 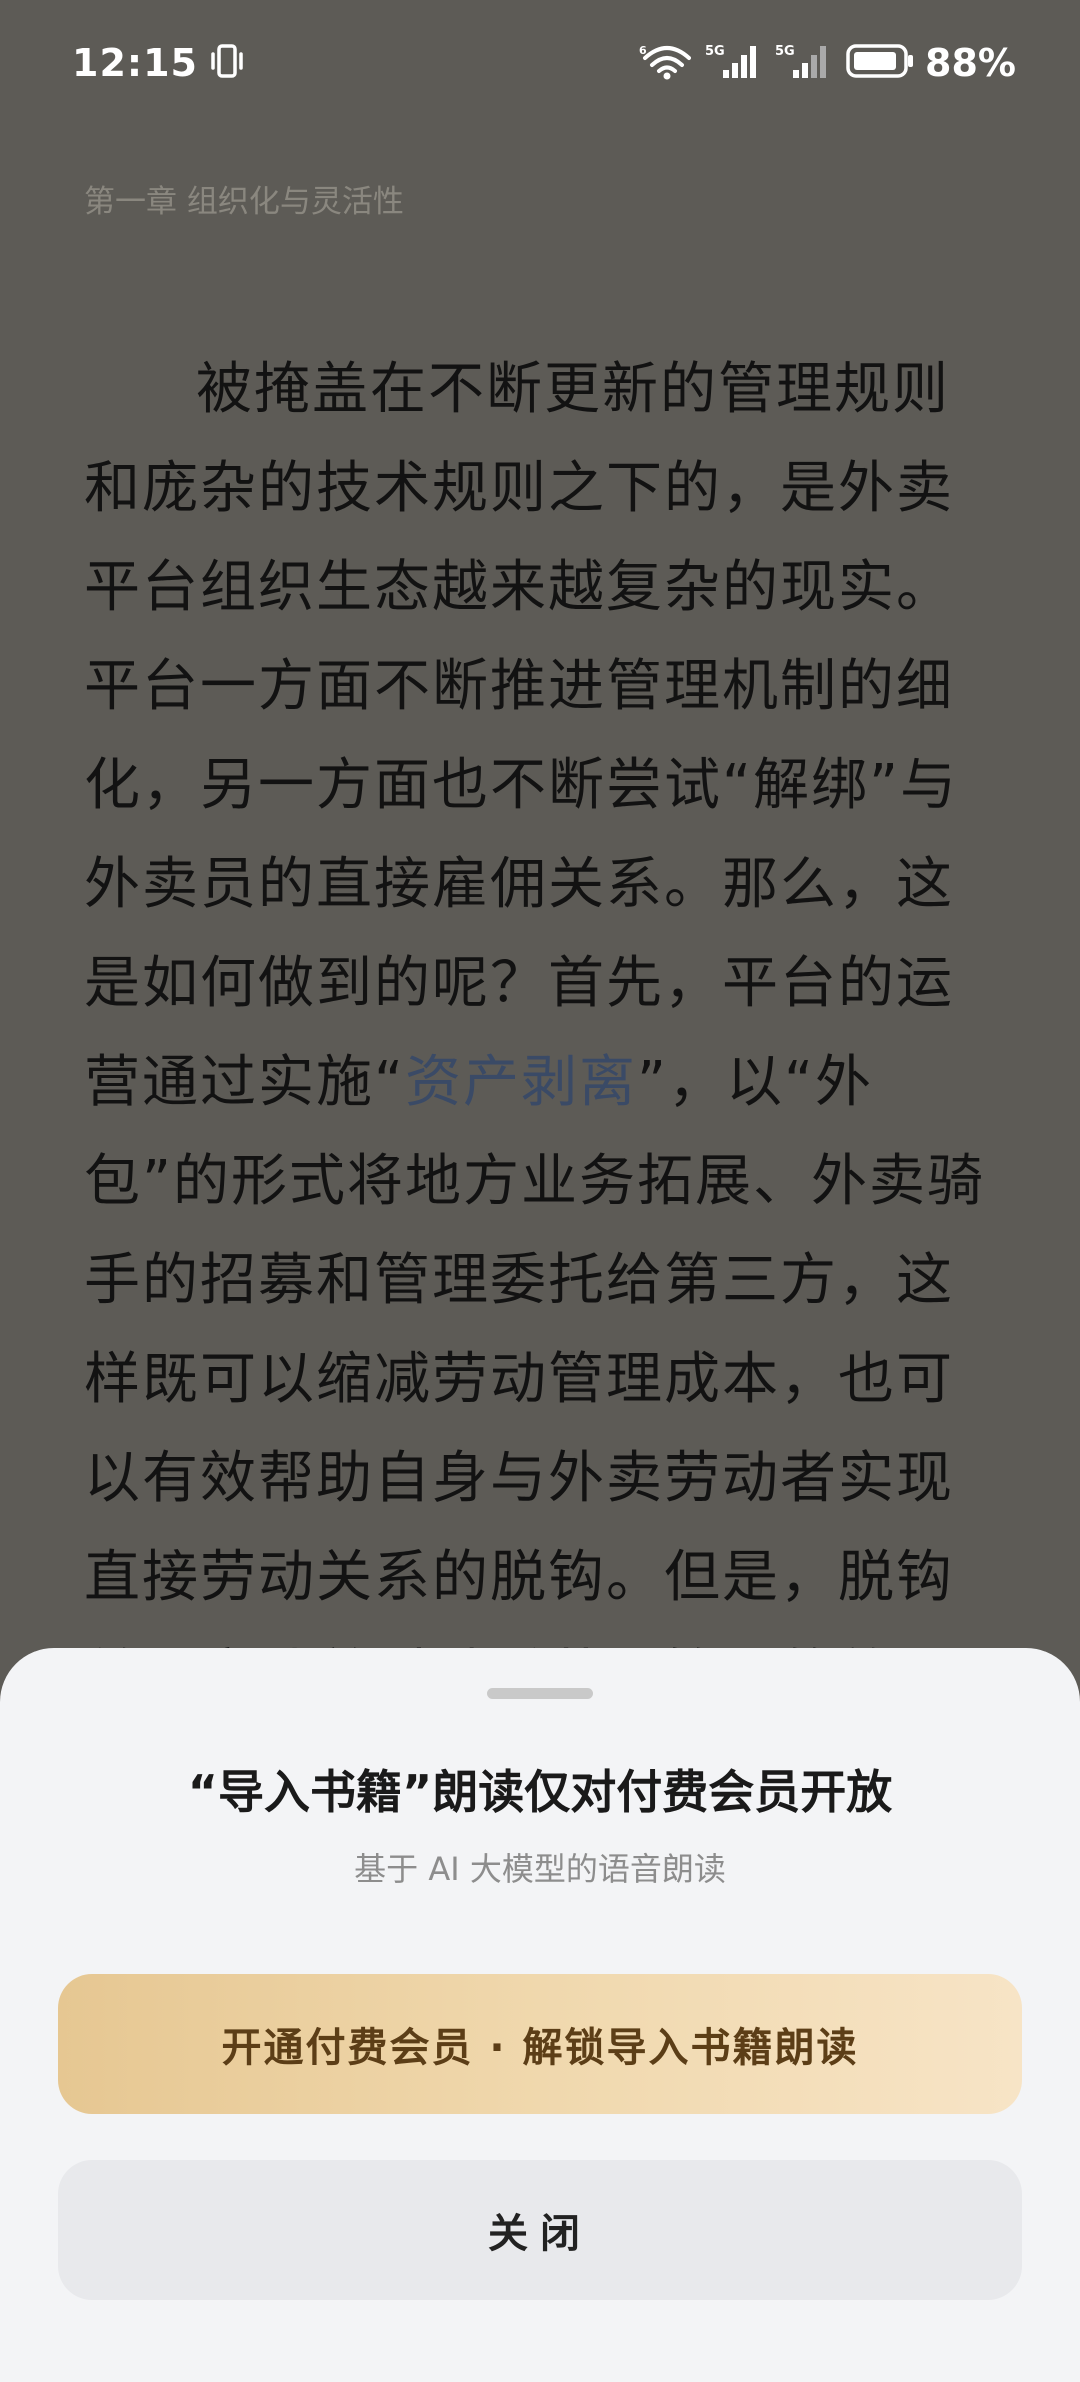 What do you see at coordinates (135, 62) in the screenshot?
I see `status-time: 12:15` at bounding box center [135, 62].